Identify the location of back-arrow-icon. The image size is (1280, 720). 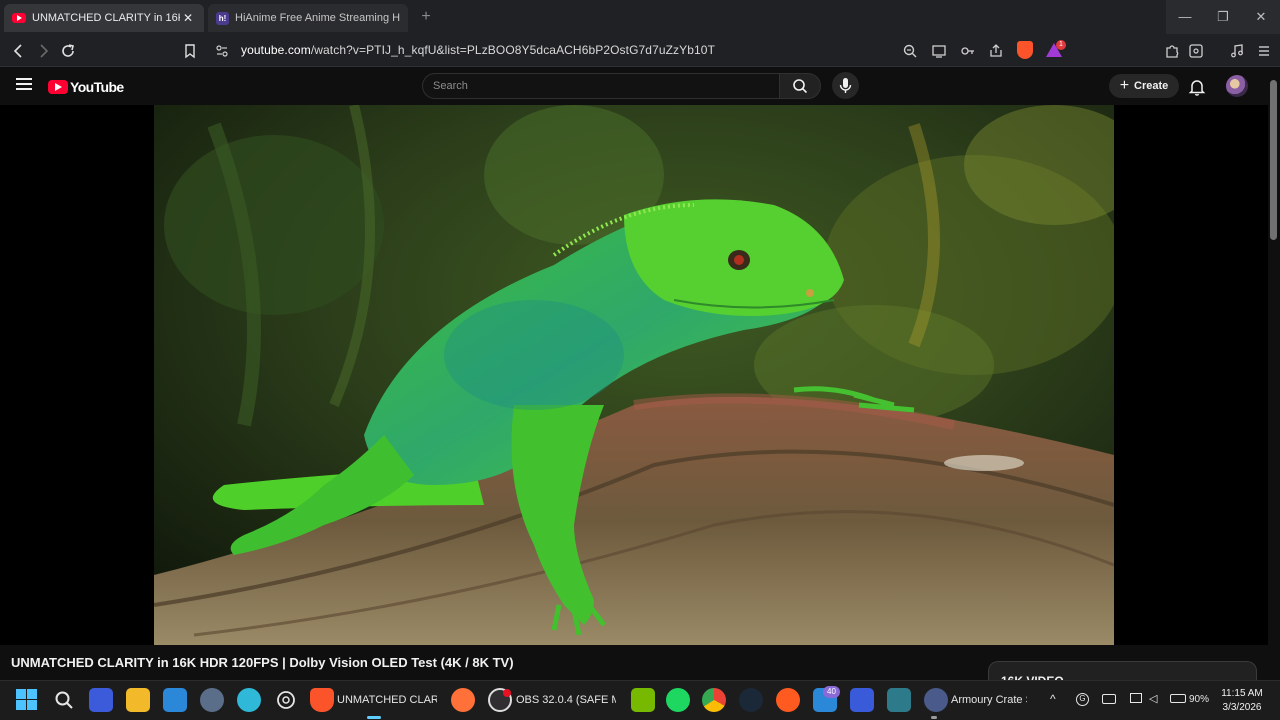
(19, 51).